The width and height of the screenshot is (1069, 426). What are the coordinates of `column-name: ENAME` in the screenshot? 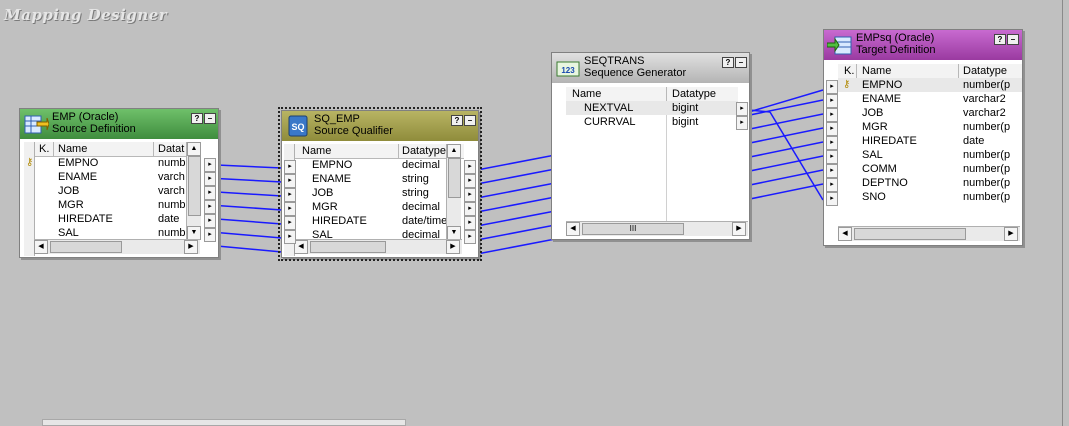 It's located at (882, 99).